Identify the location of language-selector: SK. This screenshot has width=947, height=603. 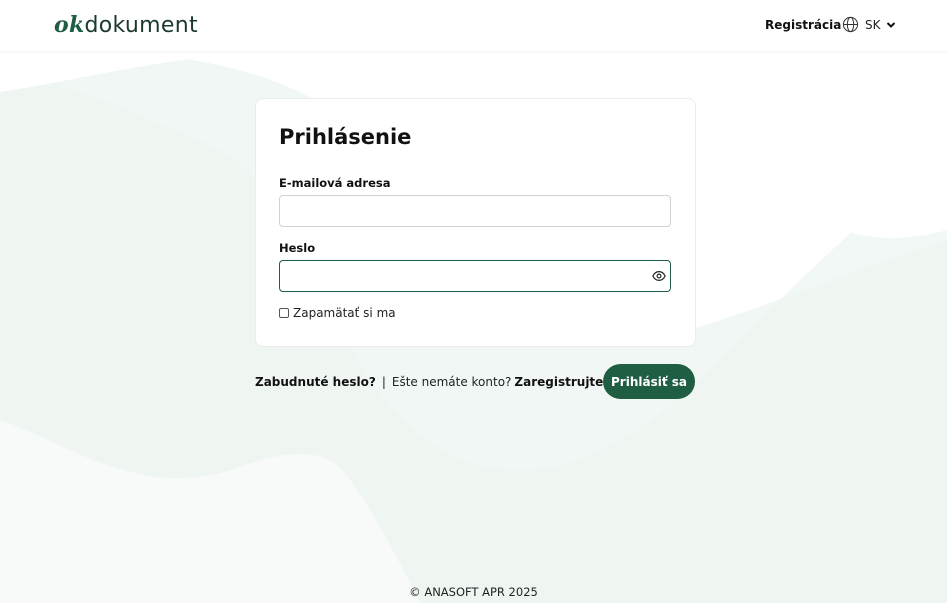
(869, 24).